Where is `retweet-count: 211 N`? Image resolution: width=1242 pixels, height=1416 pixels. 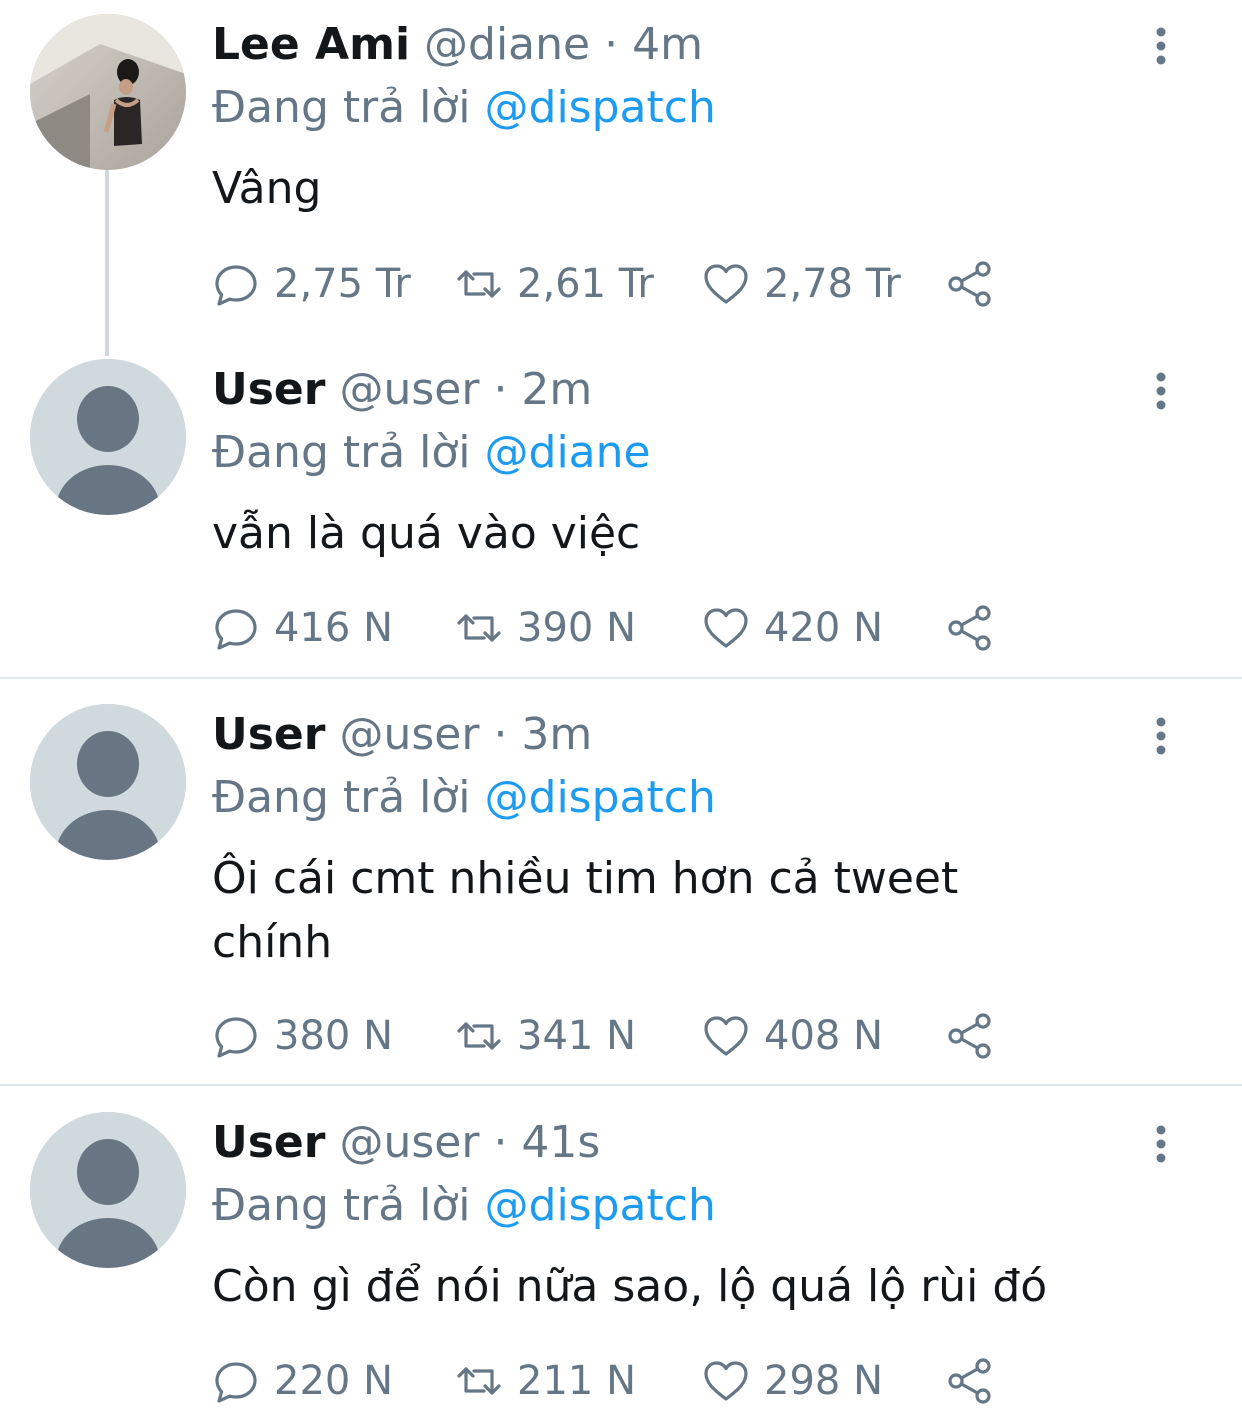
retweet-count: 211 N is located at coordinates (576, 1381).